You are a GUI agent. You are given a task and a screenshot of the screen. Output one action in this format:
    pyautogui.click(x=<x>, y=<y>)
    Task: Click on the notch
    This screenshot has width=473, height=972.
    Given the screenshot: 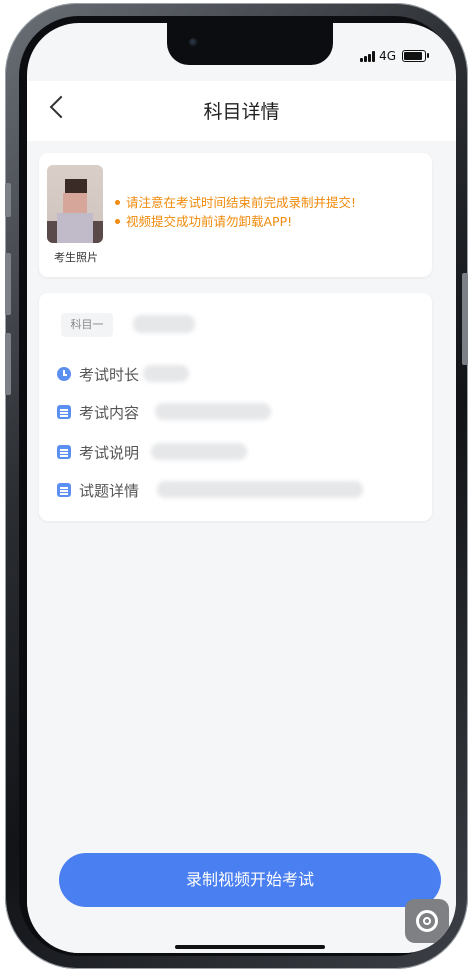 What is the action you would take?
    pyautogui.click(x=250, y=44)
    